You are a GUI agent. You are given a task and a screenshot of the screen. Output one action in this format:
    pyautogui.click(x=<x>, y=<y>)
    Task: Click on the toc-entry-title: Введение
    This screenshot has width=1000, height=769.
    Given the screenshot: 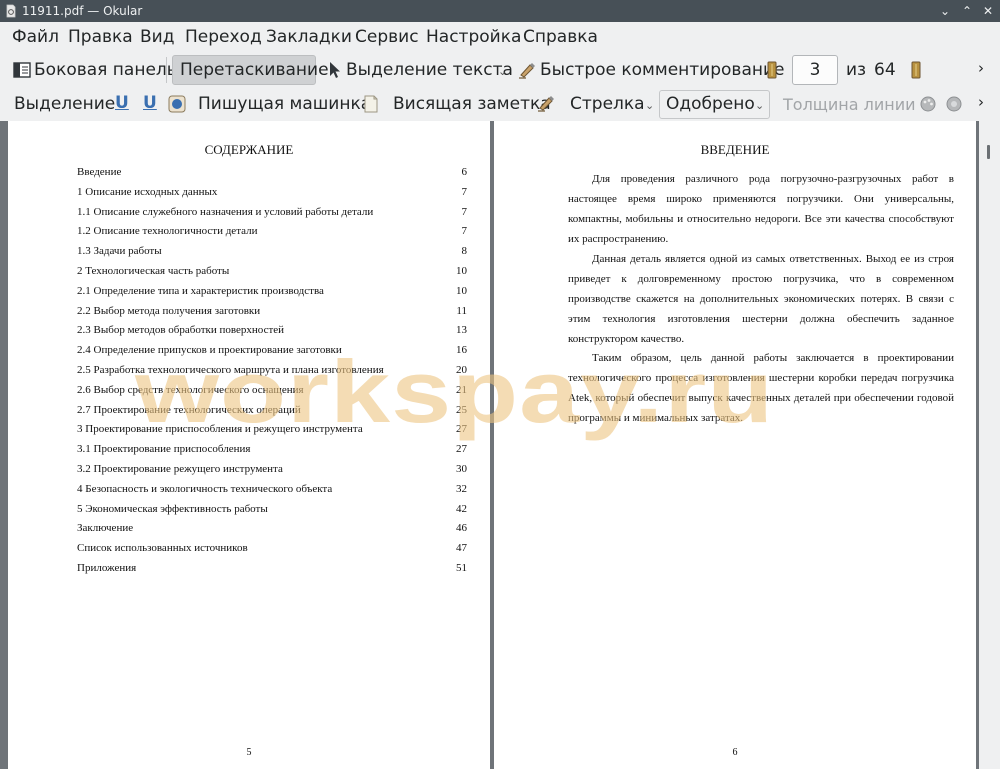 What is the action you would take?
    pyautogui.click(x=99, y=172)
    